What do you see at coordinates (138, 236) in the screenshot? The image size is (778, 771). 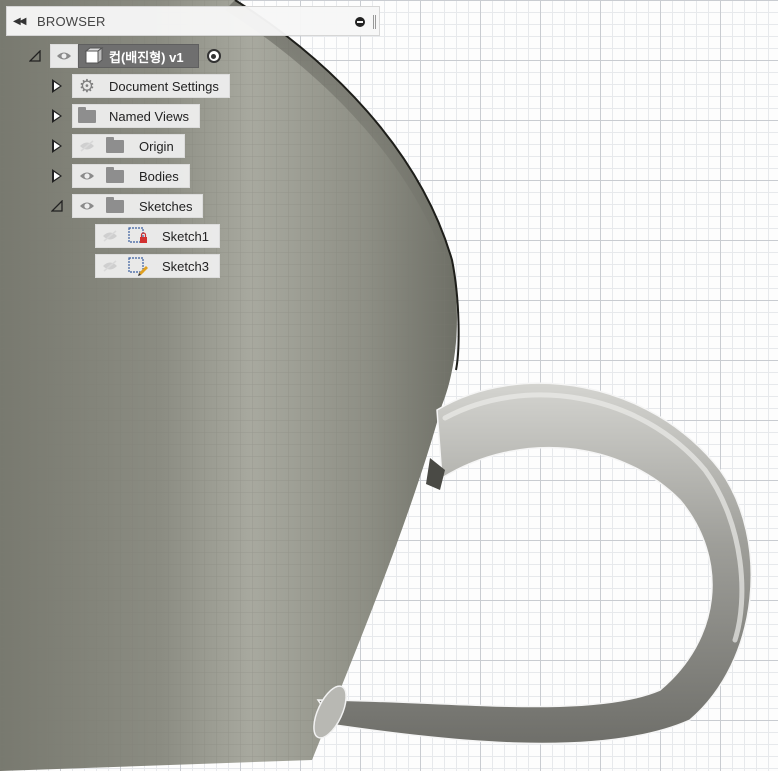 I see `sketch-locked-icon` at bounding box center [138, 236].